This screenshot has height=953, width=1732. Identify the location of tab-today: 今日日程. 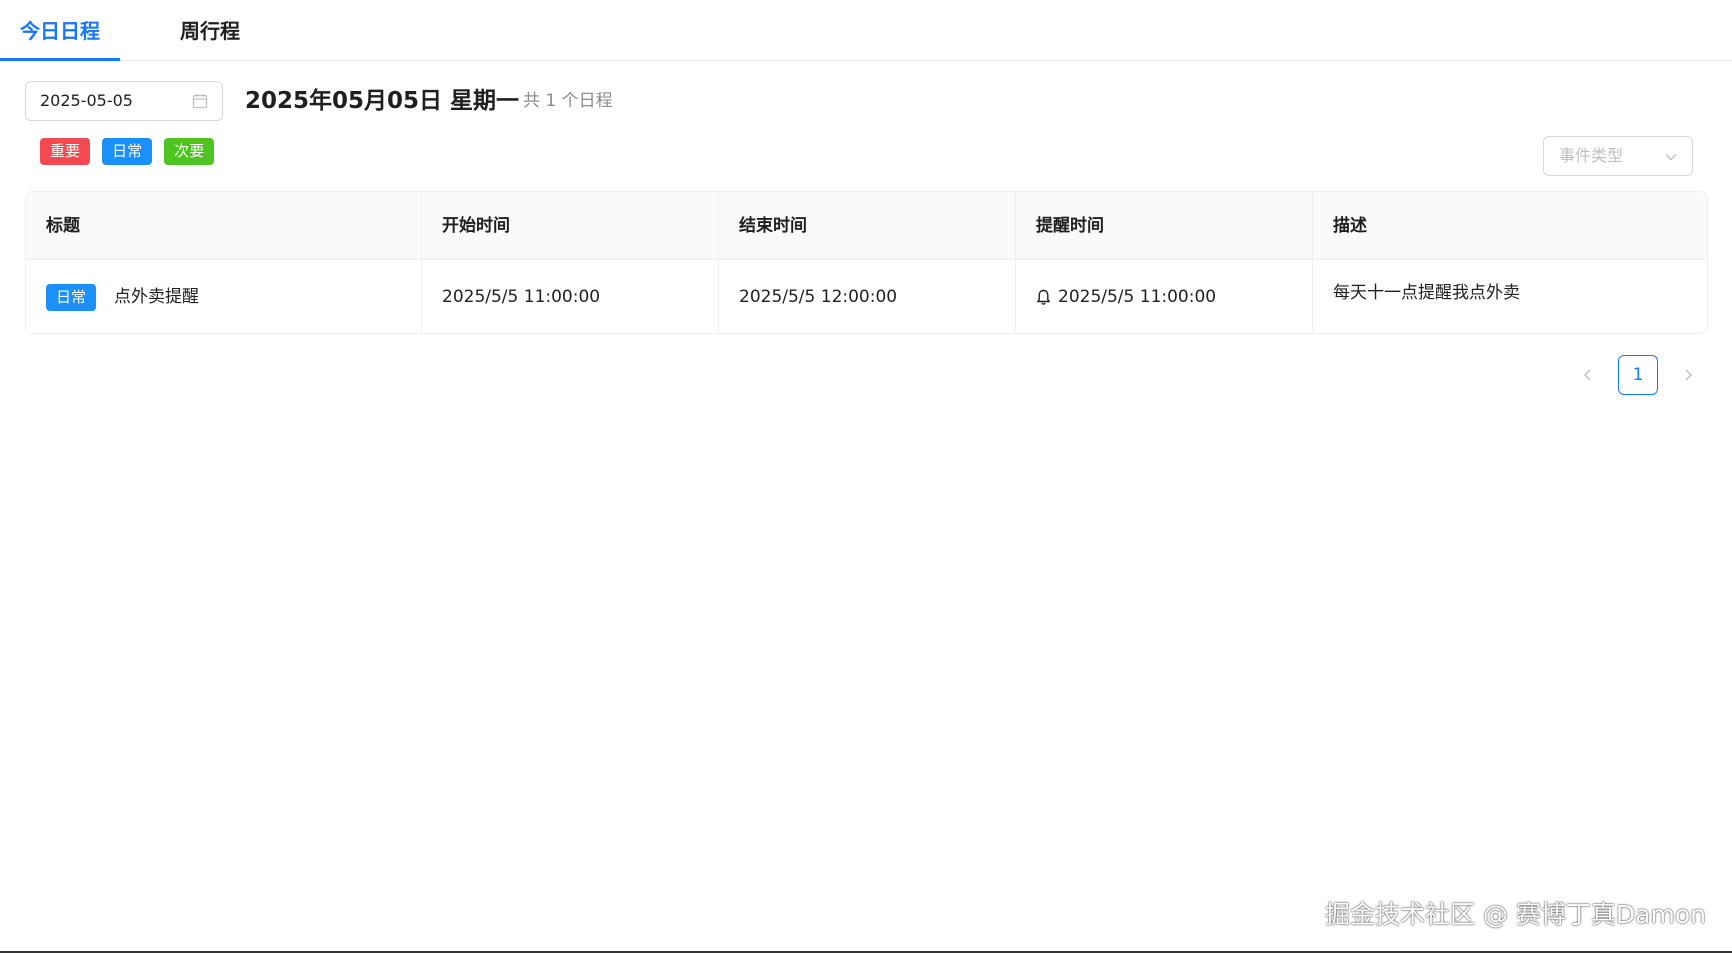
(60, 30).